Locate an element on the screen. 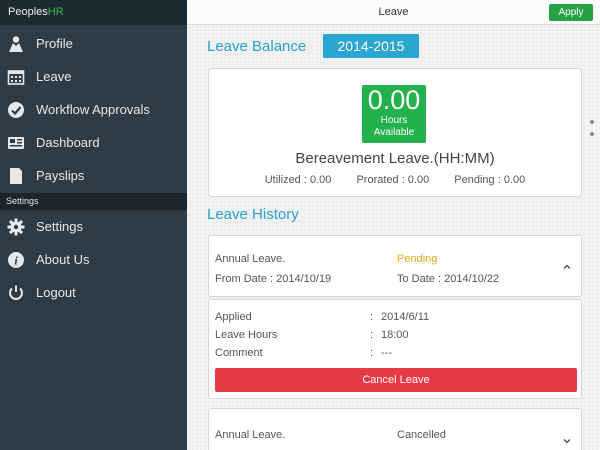 The width and height of the screenshot is (600, 450). sidebar-item-label: Leave is located at coordinates (54, 76).